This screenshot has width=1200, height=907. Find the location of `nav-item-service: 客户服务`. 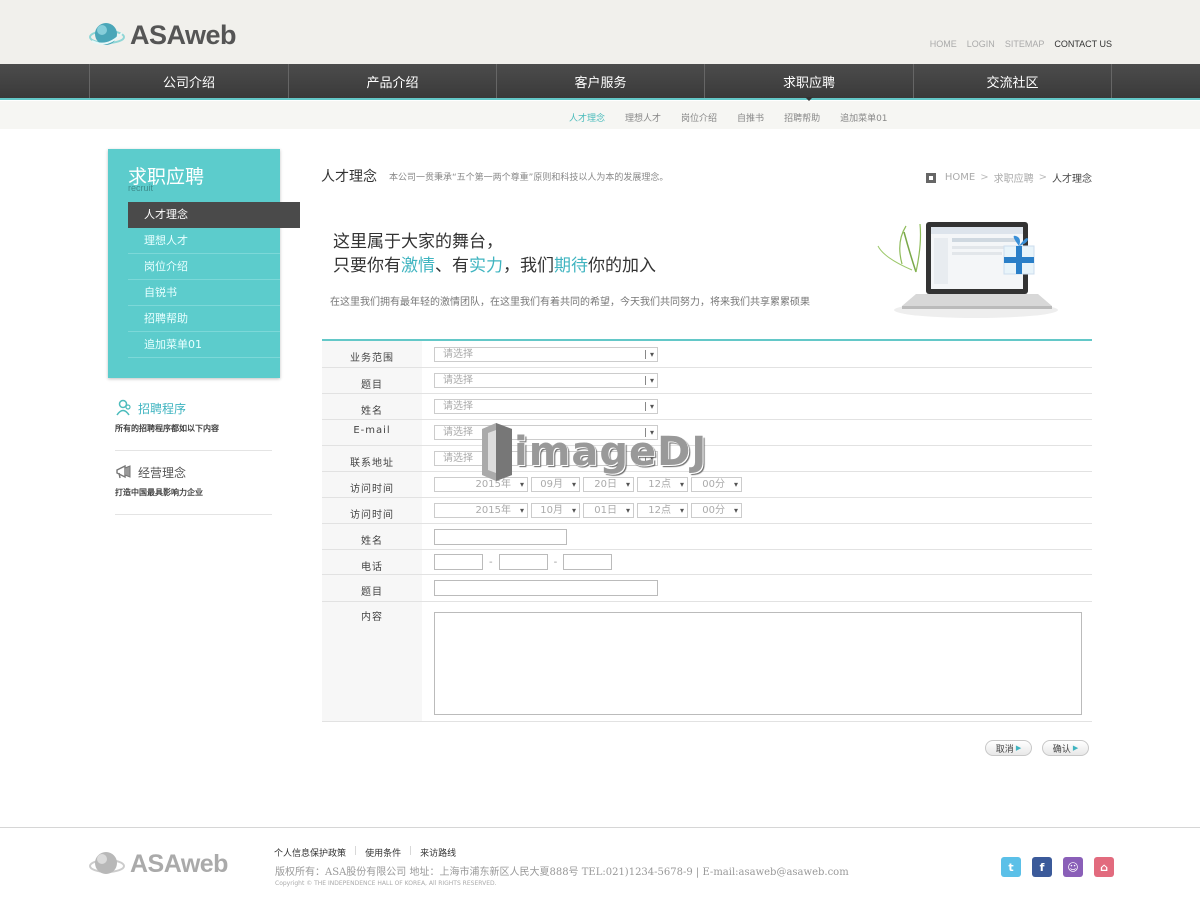

nav-item-service: 客户服务 is located at coordinates (601, 81).